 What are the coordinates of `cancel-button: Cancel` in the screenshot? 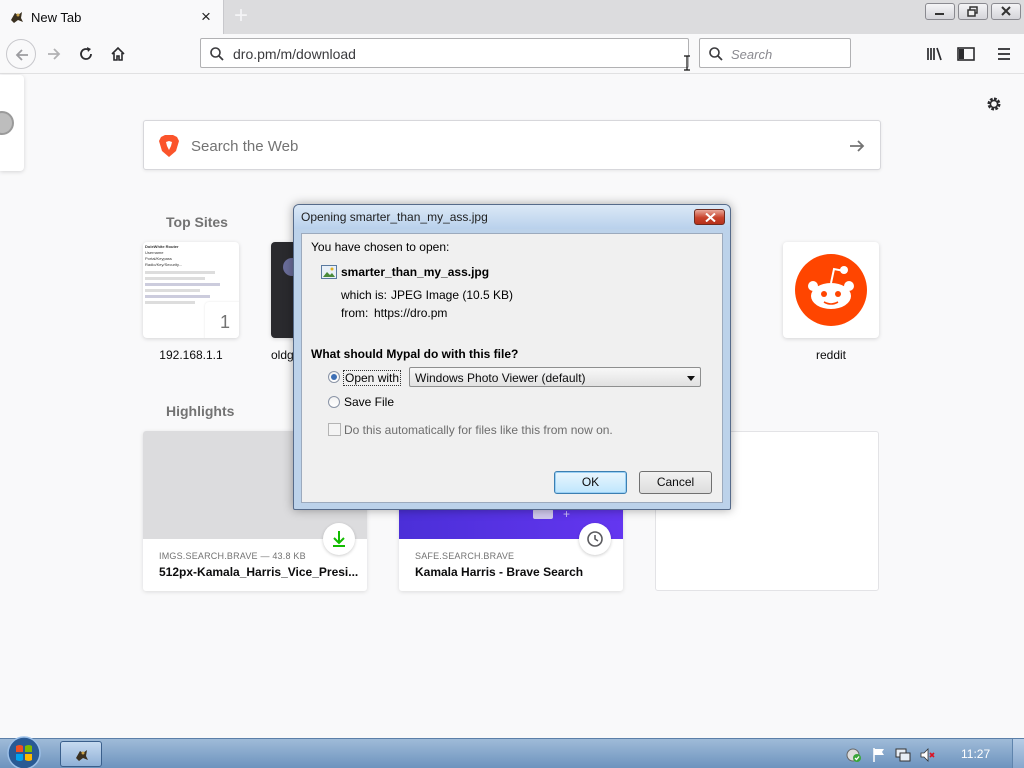 It's located at (675, 482).